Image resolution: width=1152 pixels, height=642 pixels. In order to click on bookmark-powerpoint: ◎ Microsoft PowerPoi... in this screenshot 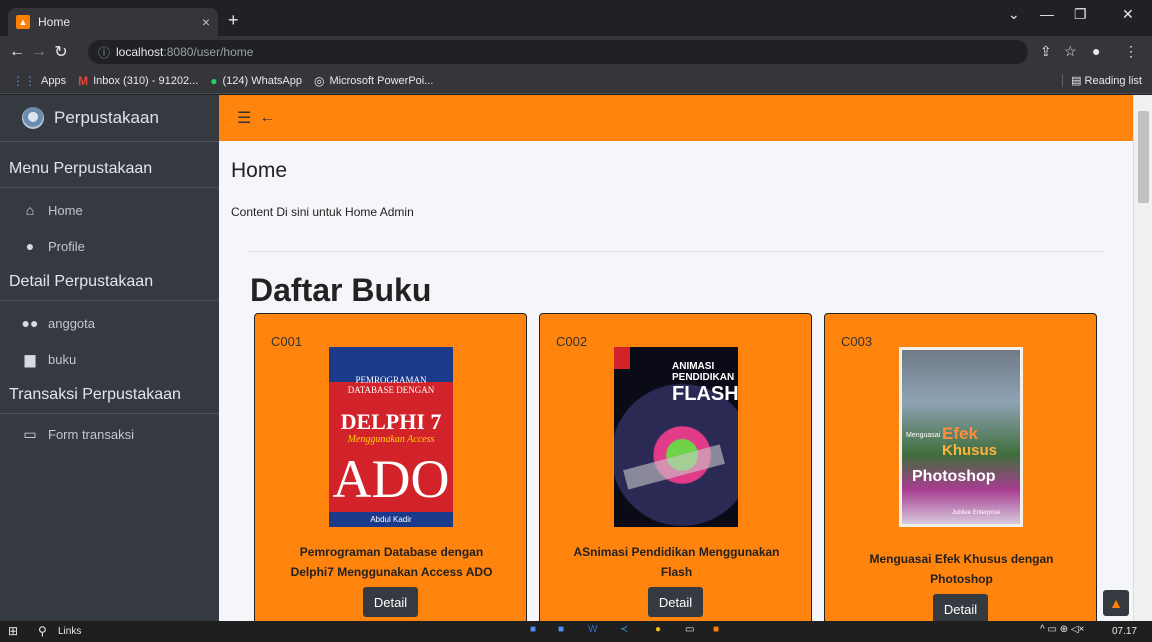, I will do `click(373, 81)`.